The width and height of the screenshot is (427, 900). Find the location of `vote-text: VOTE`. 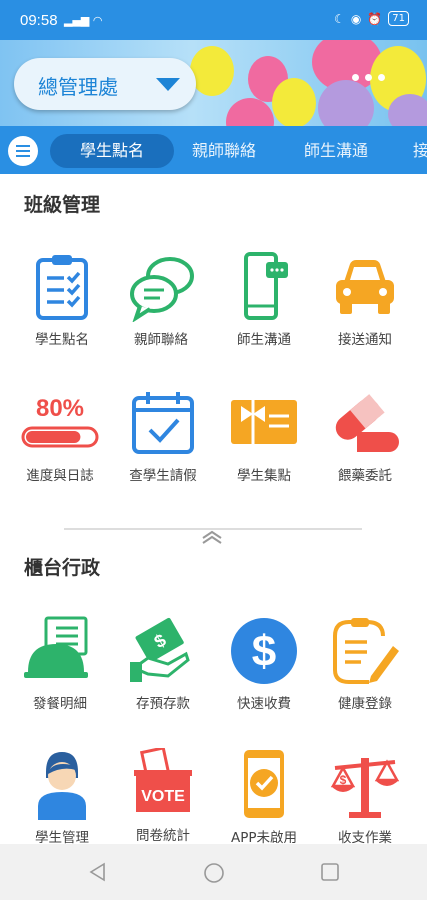

vote-text: VOTE is located at coordinates (163, 796).